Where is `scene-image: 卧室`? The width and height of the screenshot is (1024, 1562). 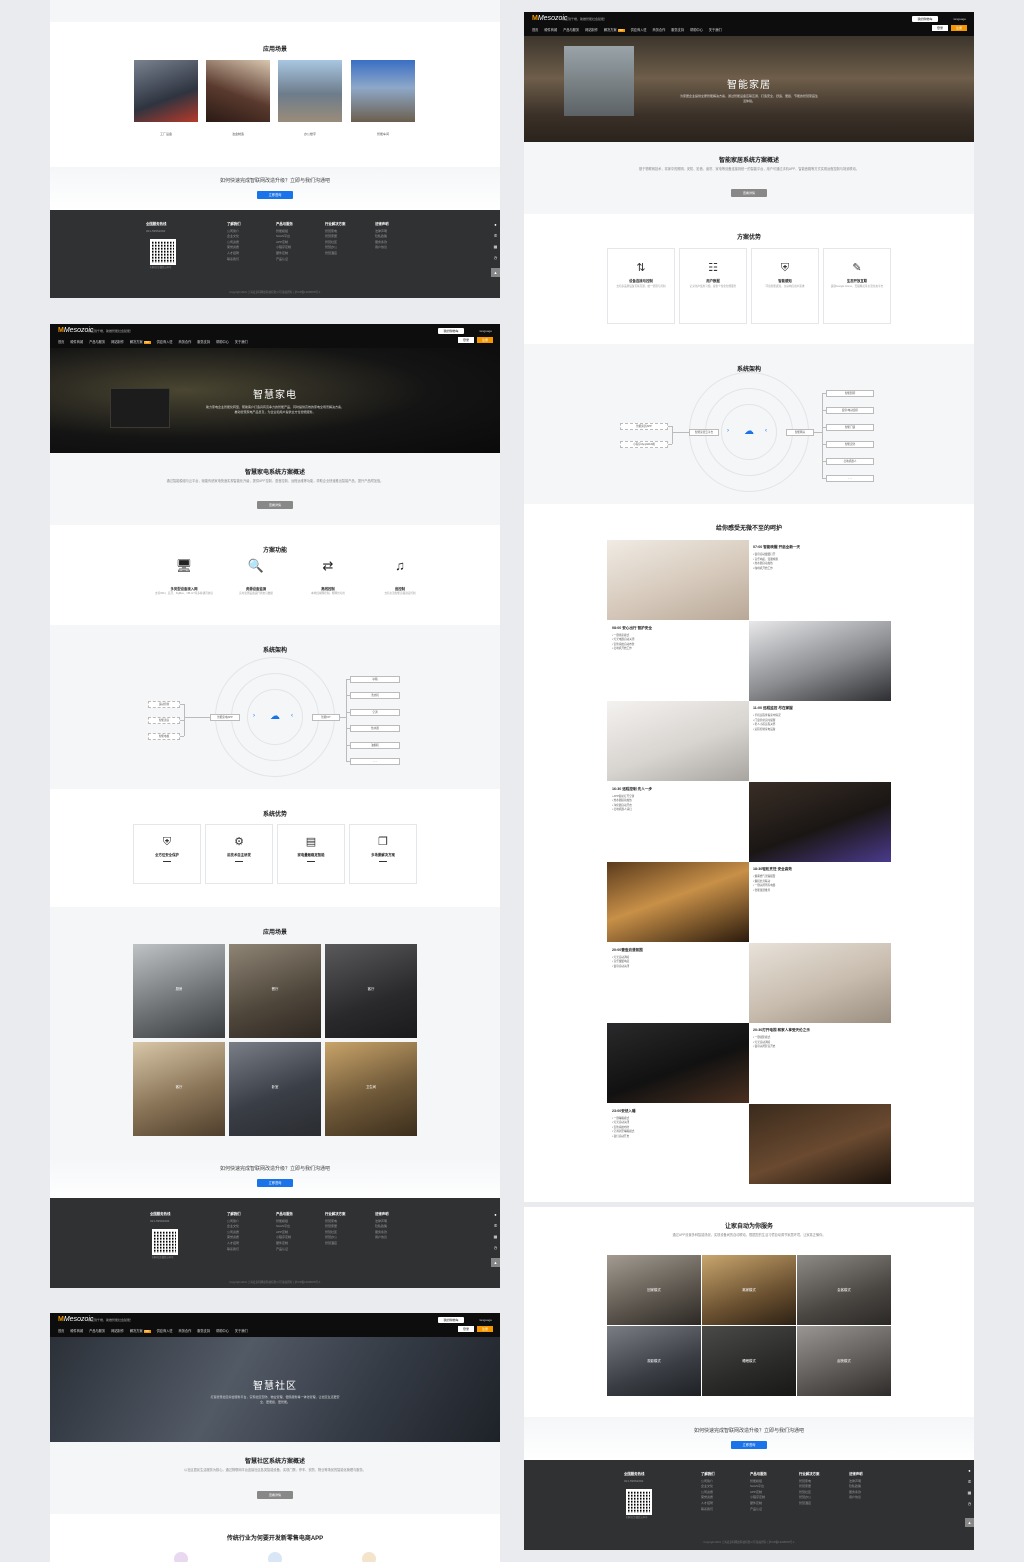
scene-image: 卧室 is located at coordinates (275, 1089).